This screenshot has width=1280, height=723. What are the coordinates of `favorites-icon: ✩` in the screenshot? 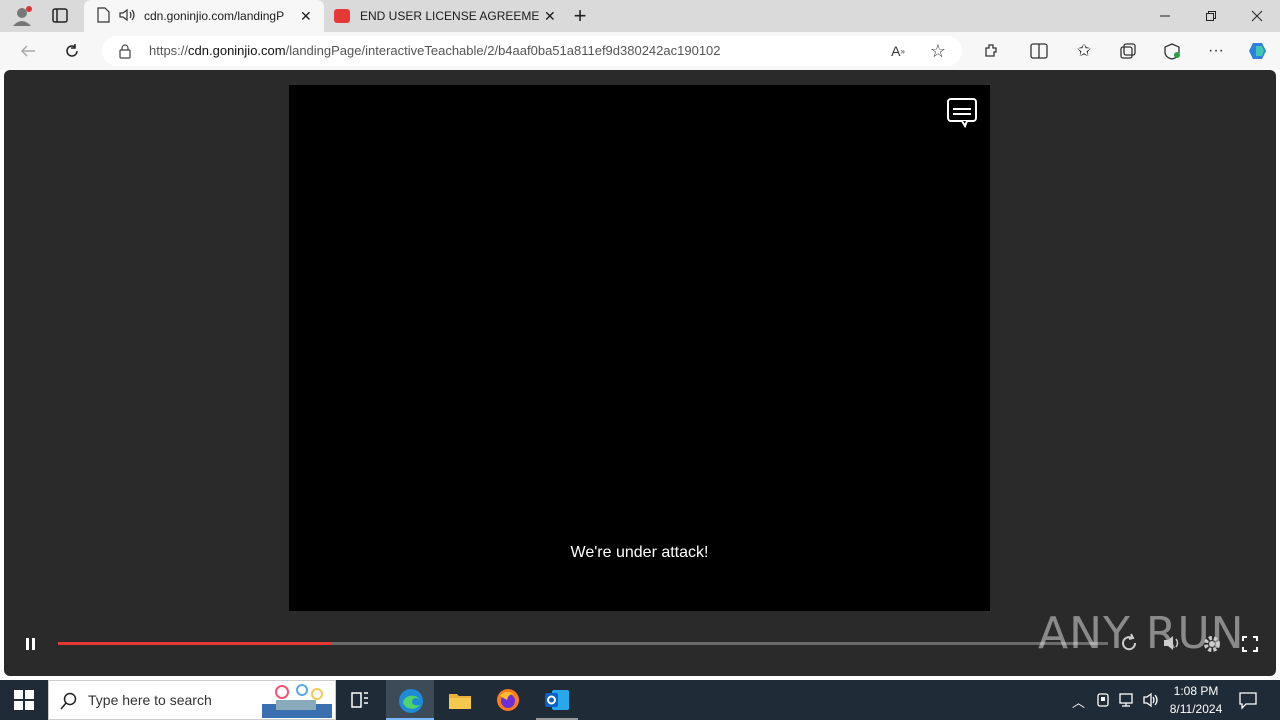 It's located at (1084, 51).